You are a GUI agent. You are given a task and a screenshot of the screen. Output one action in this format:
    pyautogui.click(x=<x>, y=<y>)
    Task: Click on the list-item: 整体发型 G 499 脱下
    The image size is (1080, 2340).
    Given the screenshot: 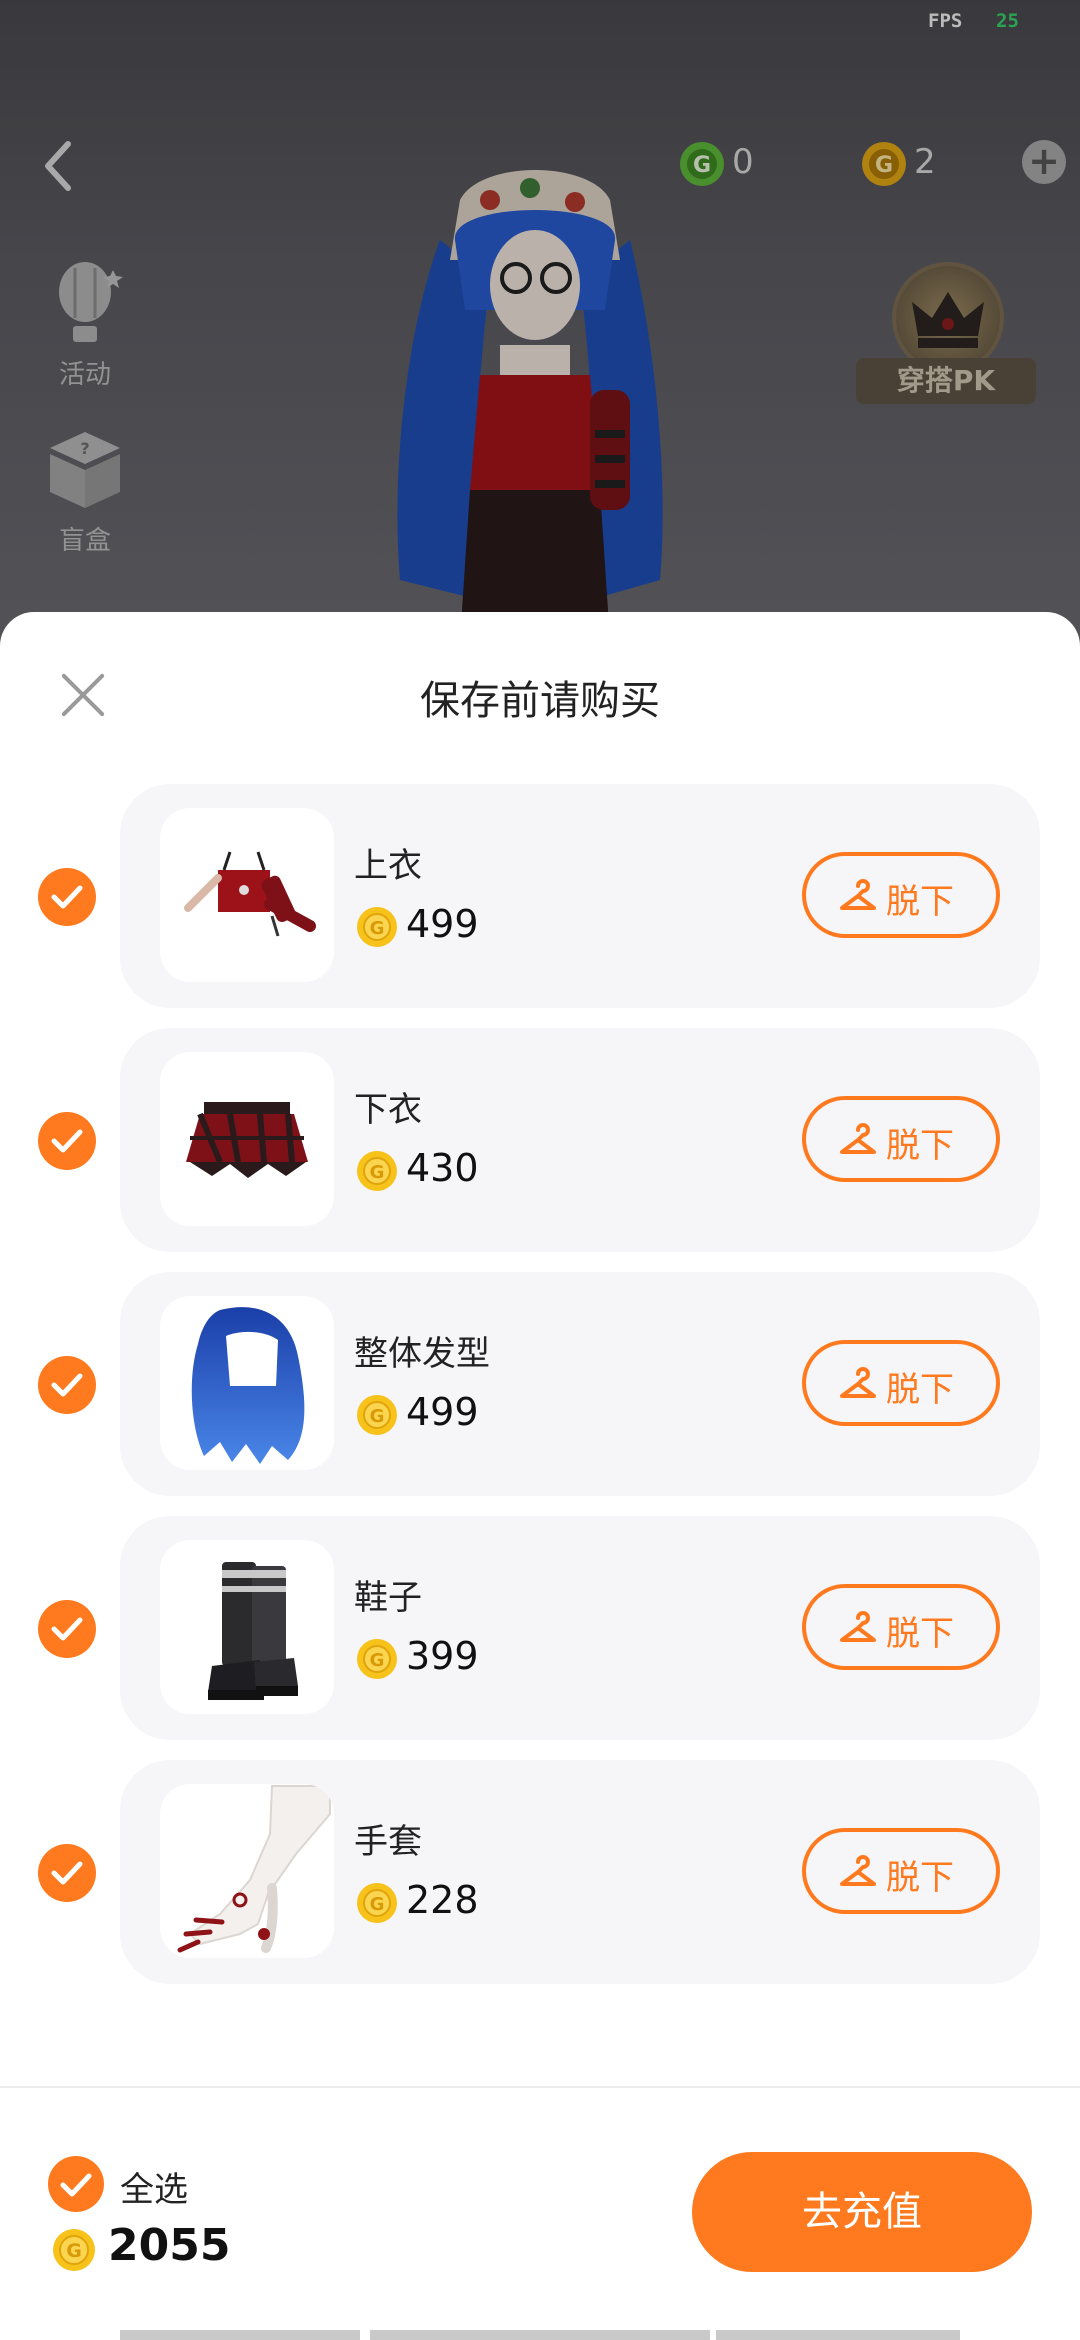 What is the action you would take?
    pyautogui.click(x=540, y=1384)
    